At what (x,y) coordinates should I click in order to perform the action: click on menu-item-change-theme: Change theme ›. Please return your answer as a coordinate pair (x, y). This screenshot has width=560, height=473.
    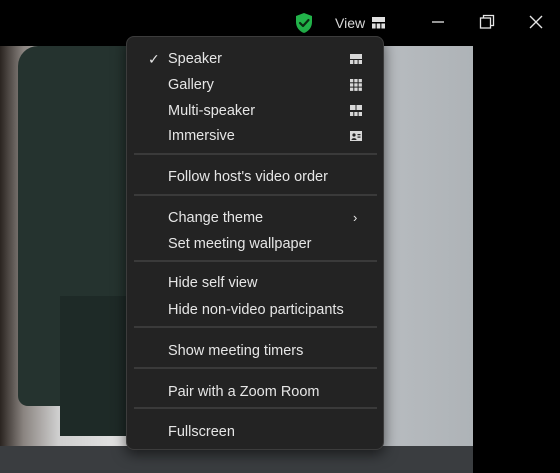
    Looking at the image, I should click on (255, 218).